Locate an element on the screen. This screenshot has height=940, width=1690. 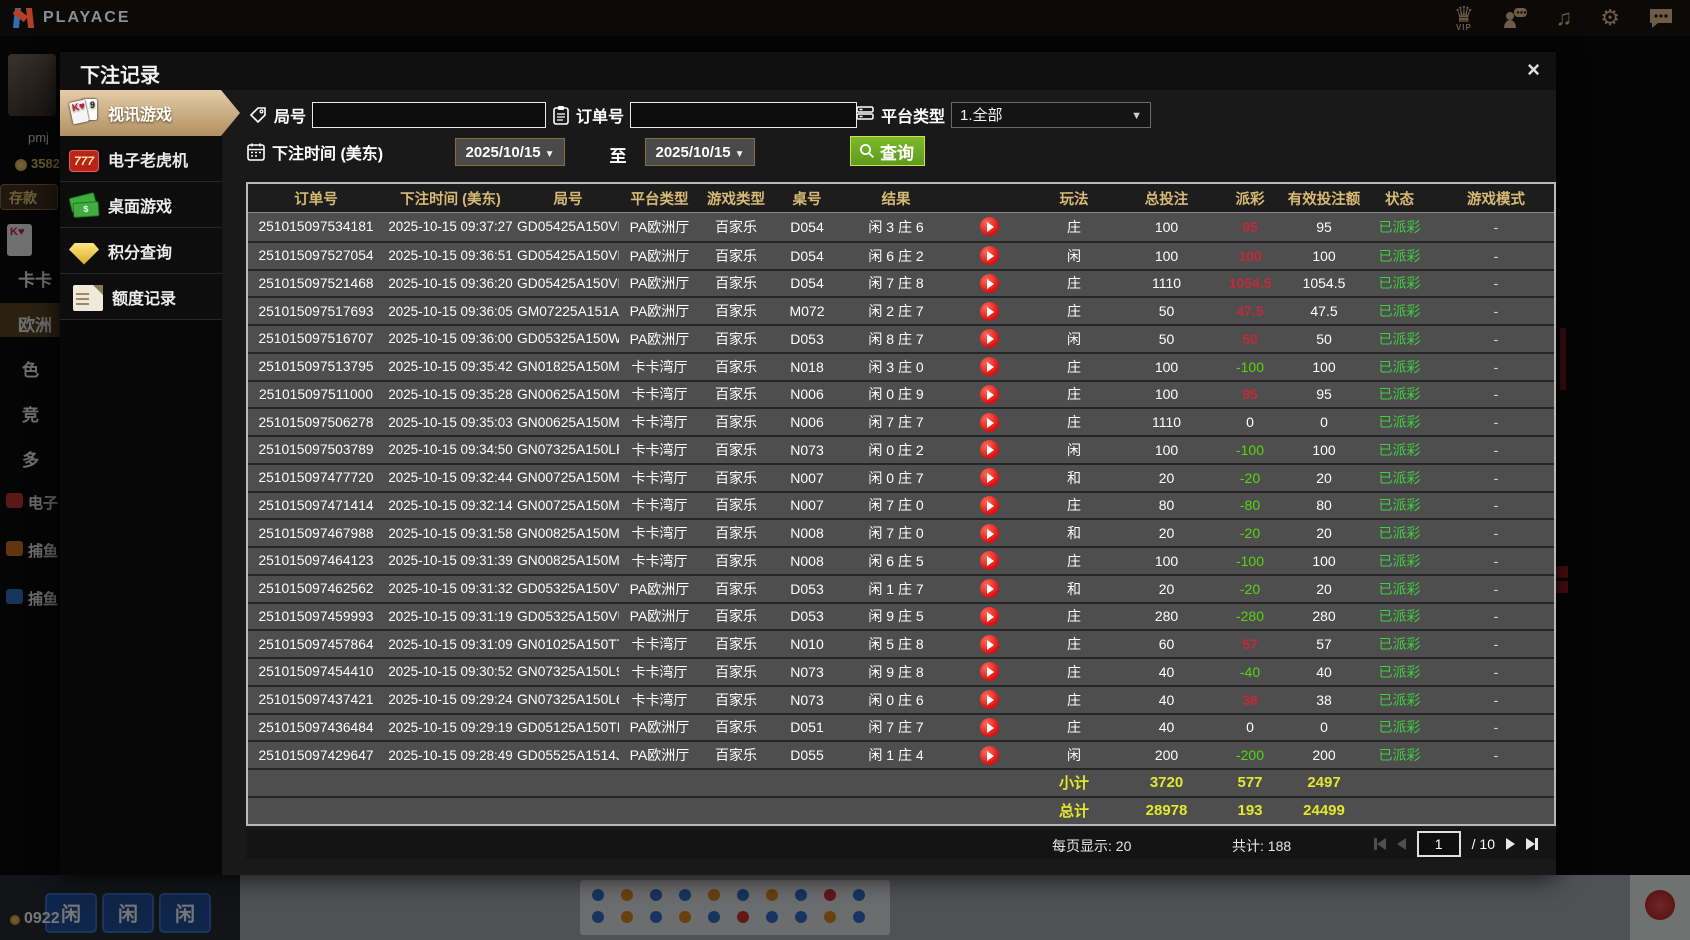
cell-order-number: 251015097467988 is located at coordinates (316, 533).